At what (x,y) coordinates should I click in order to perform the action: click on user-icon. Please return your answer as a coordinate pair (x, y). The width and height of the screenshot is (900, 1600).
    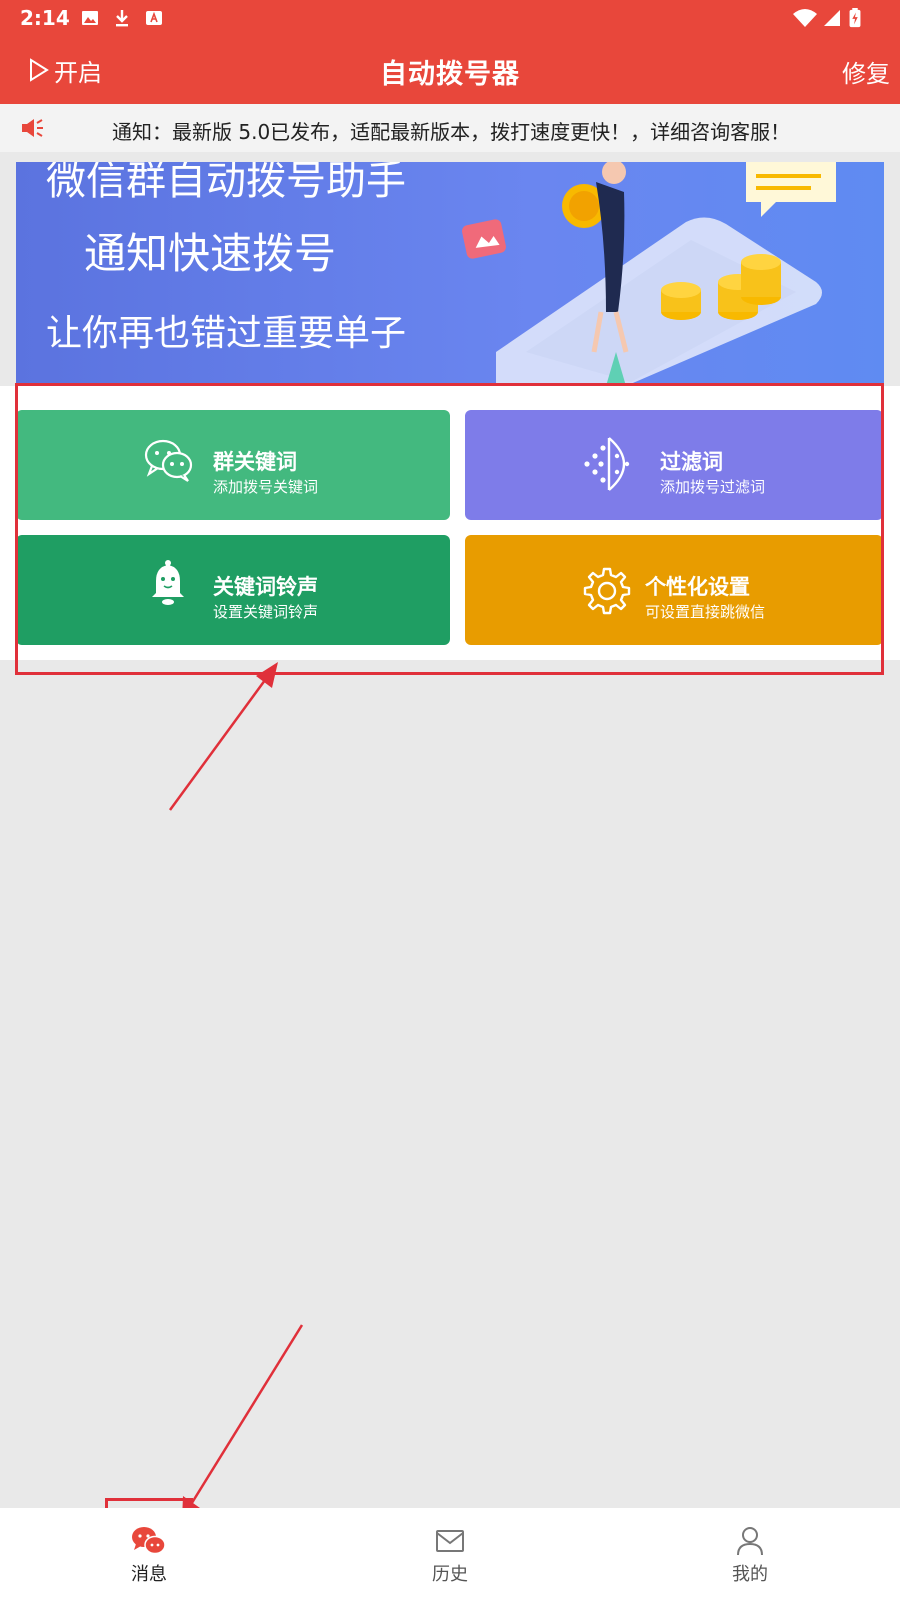
    Looking at the image, I should click on (750, 1541).